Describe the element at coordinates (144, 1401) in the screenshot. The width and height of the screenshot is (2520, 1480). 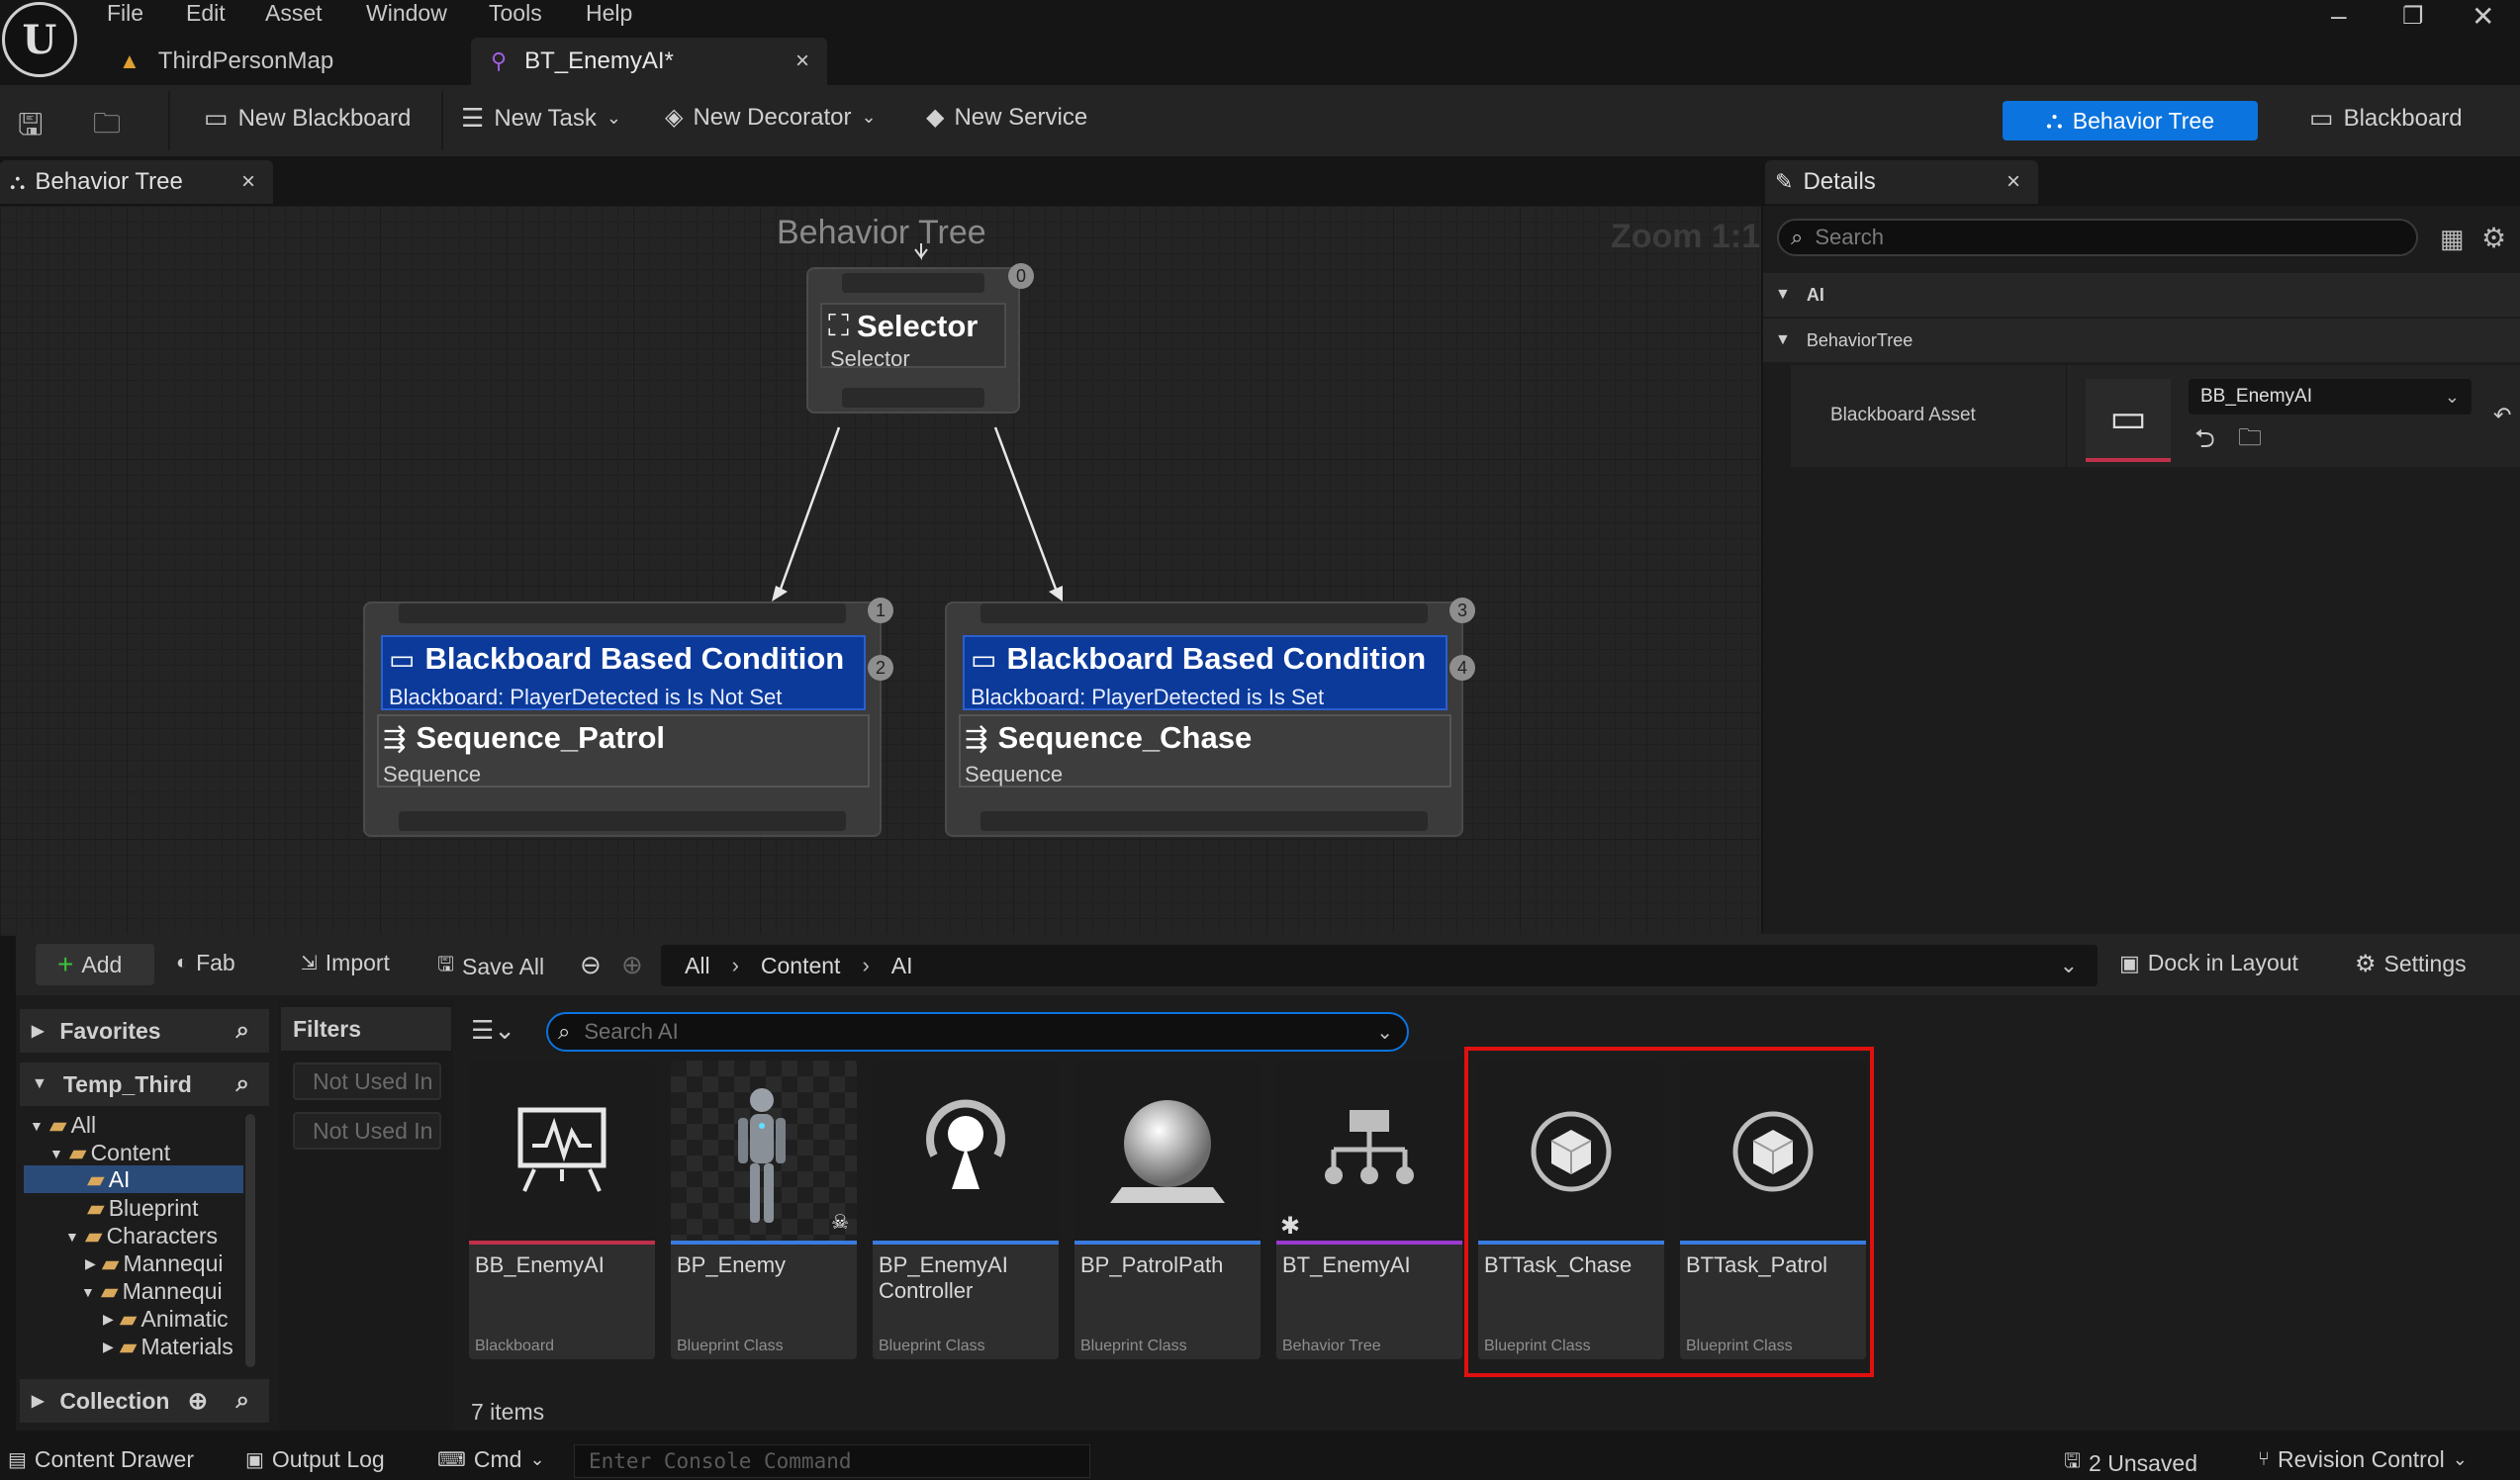
I see `collections-header: ▶ Collection ⊕ ⌕` at that location.